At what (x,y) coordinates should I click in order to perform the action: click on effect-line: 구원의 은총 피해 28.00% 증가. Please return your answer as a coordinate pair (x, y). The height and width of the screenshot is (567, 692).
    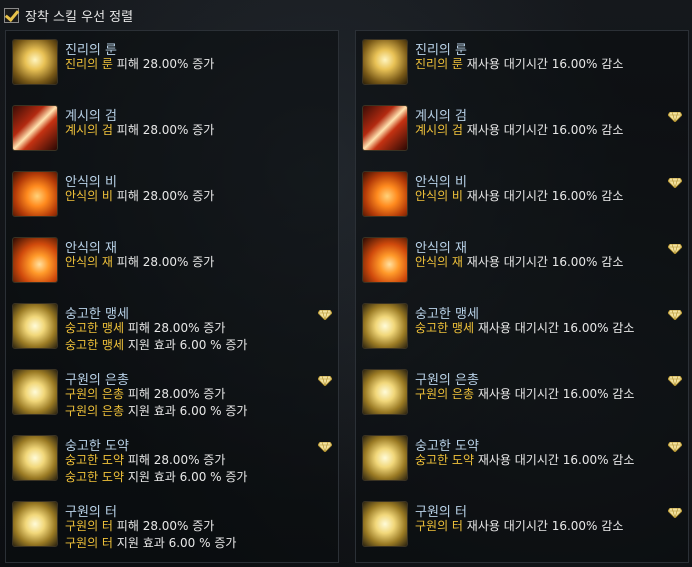
    Looking at the image, I should click on (145, 393).